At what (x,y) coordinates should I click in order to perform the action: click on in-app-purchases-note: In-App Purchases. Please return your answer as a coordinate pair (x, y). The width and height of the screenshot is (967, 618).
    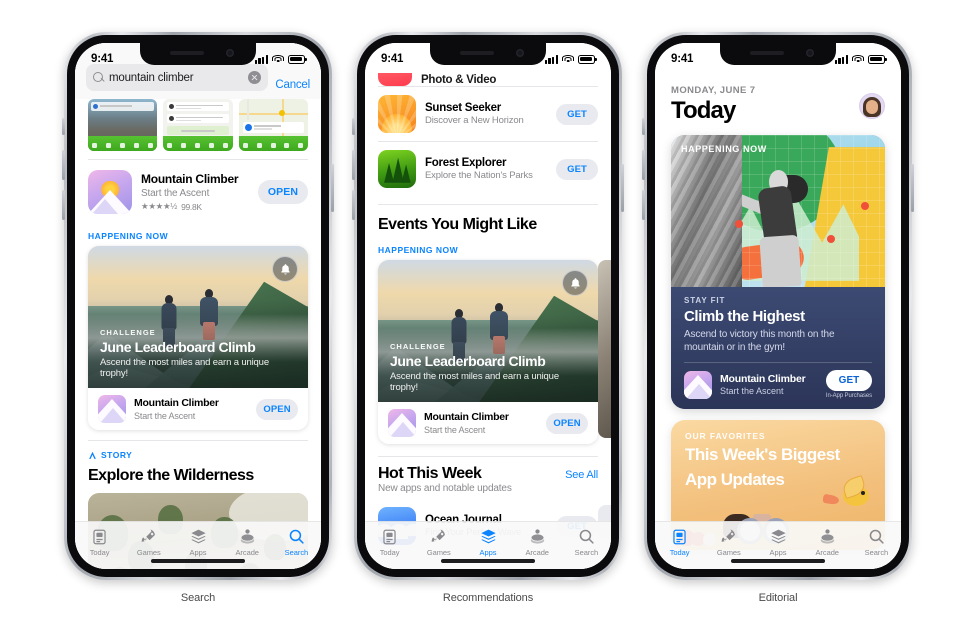
    Looking at the image, I should click on (848, 396).